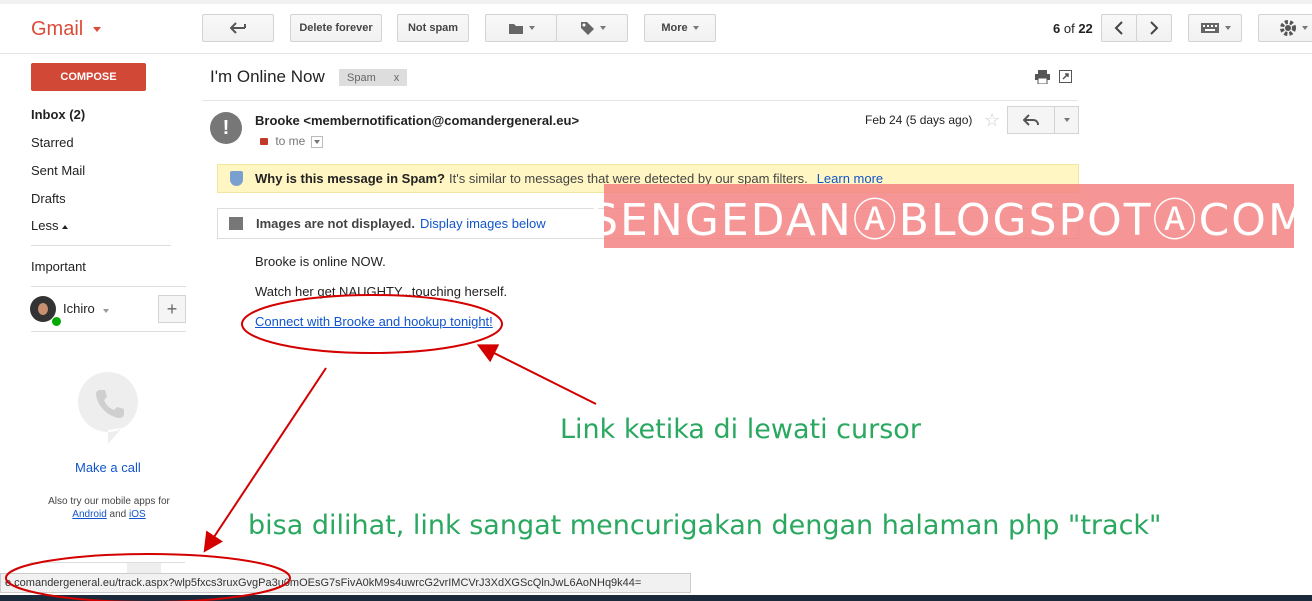 The width and height of the screenshot is (1312, 601). I want to click on arrow-to-link, so click(536, 374).